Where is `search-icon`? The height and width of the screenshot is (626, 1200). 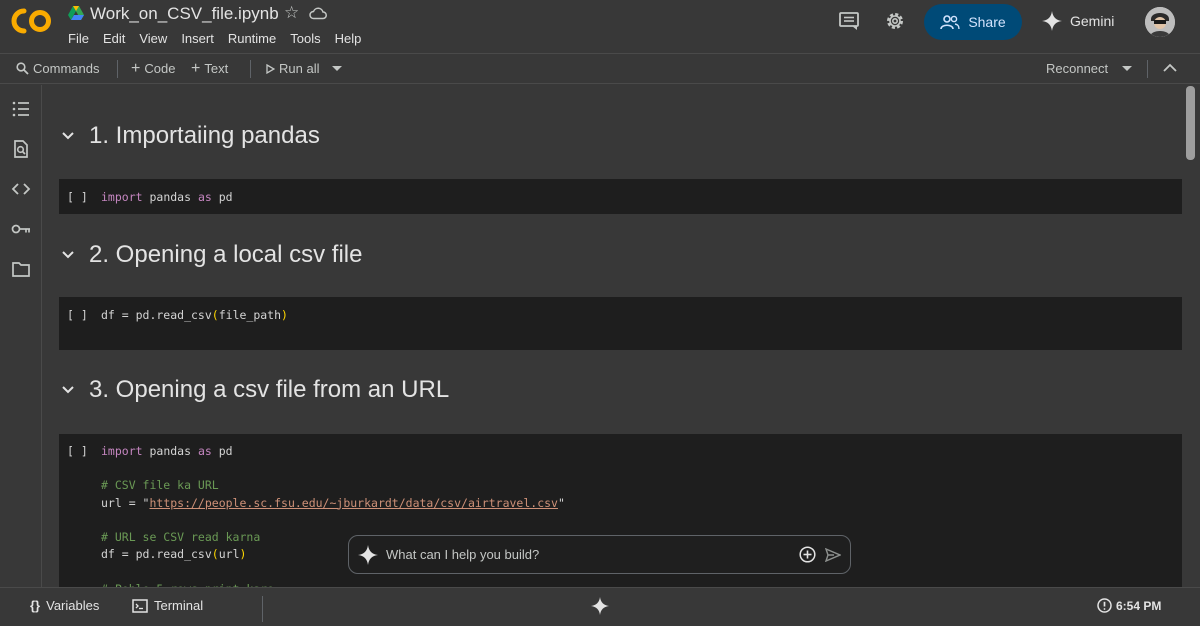 search-icon is located at coordinates (22, 68).